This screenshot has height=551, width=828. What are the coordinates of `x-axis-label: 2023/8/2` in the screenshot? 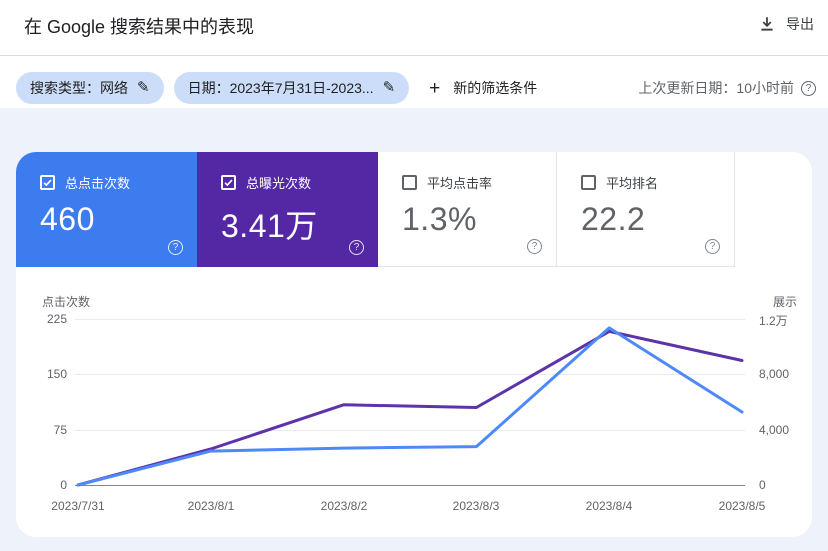 It's located at (344, 506).